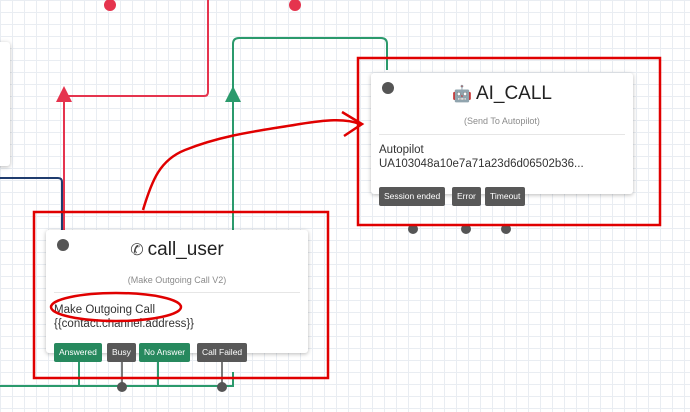 The height and width of the screenshot is (412, 690). Describe the element at coordinates (251, 165) in the screenshot. I see `annotation-arrow` at that location.